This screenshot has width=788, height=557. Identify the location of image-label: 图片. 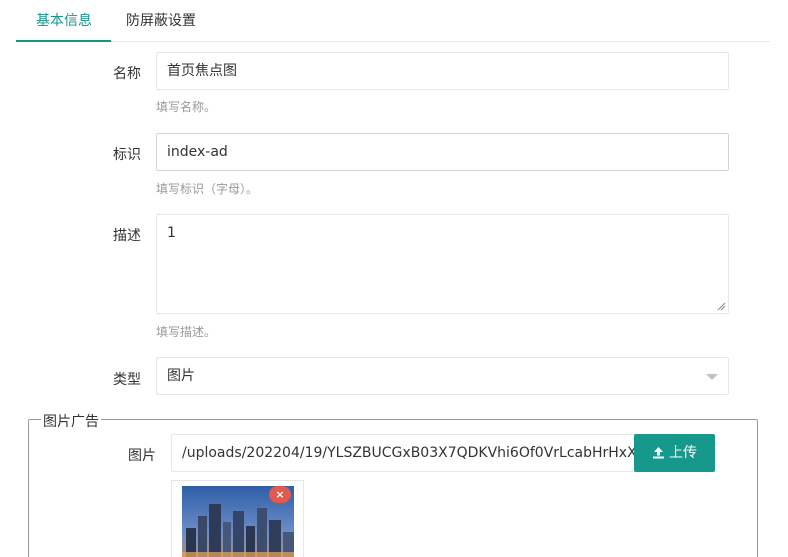
(142, 456).